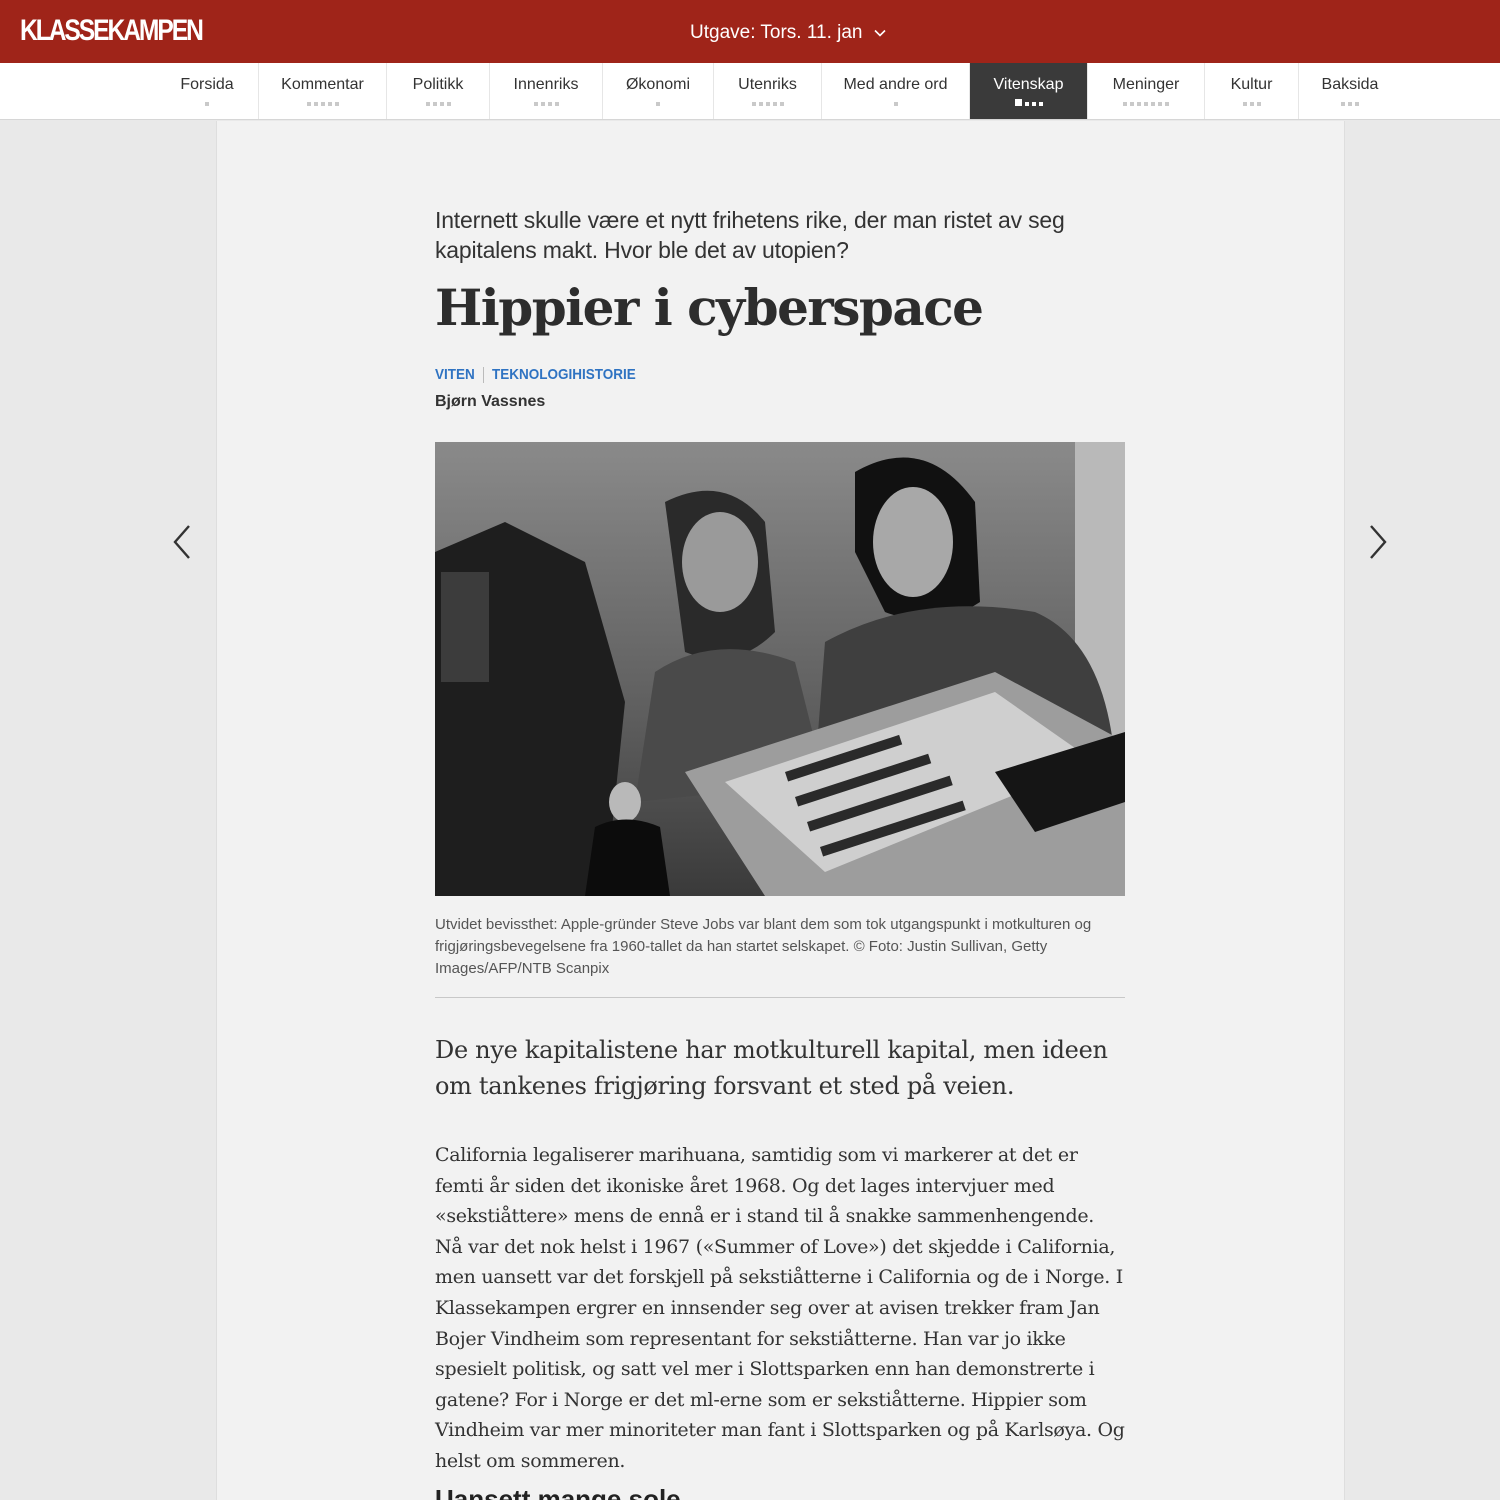 The height and width of the screenshot is (1500, 1500). I want to click on next-page-button, so click(1378, 542).